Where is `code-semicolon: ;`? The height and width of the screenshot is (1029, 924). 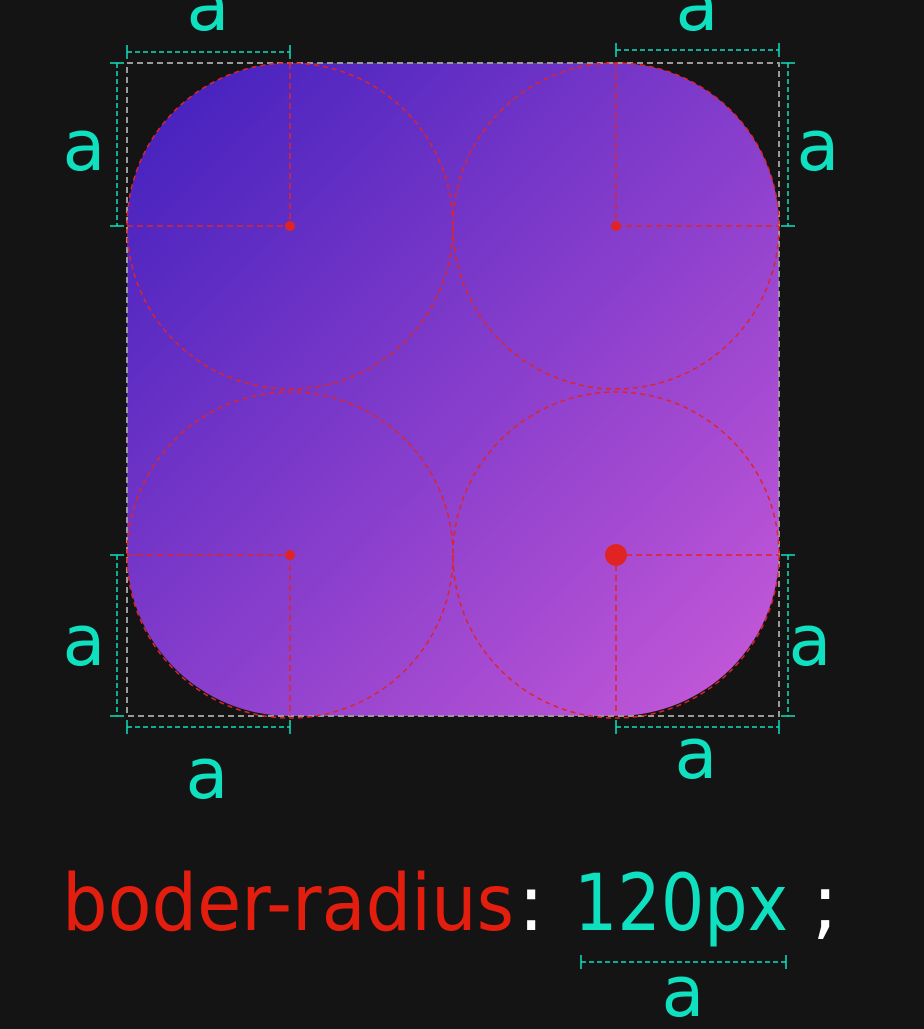
code-semicolon: ; is located at coordinates (825, 904).